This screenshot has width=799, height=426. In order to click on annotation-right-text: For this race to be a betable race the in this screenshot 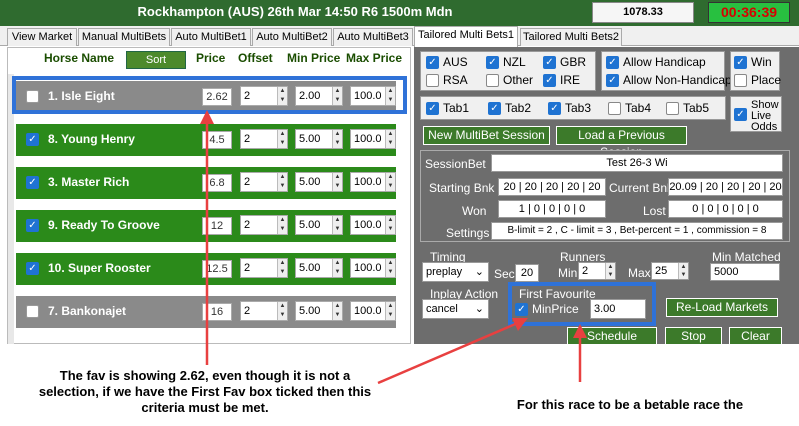, I will do `click(630, 404)`.